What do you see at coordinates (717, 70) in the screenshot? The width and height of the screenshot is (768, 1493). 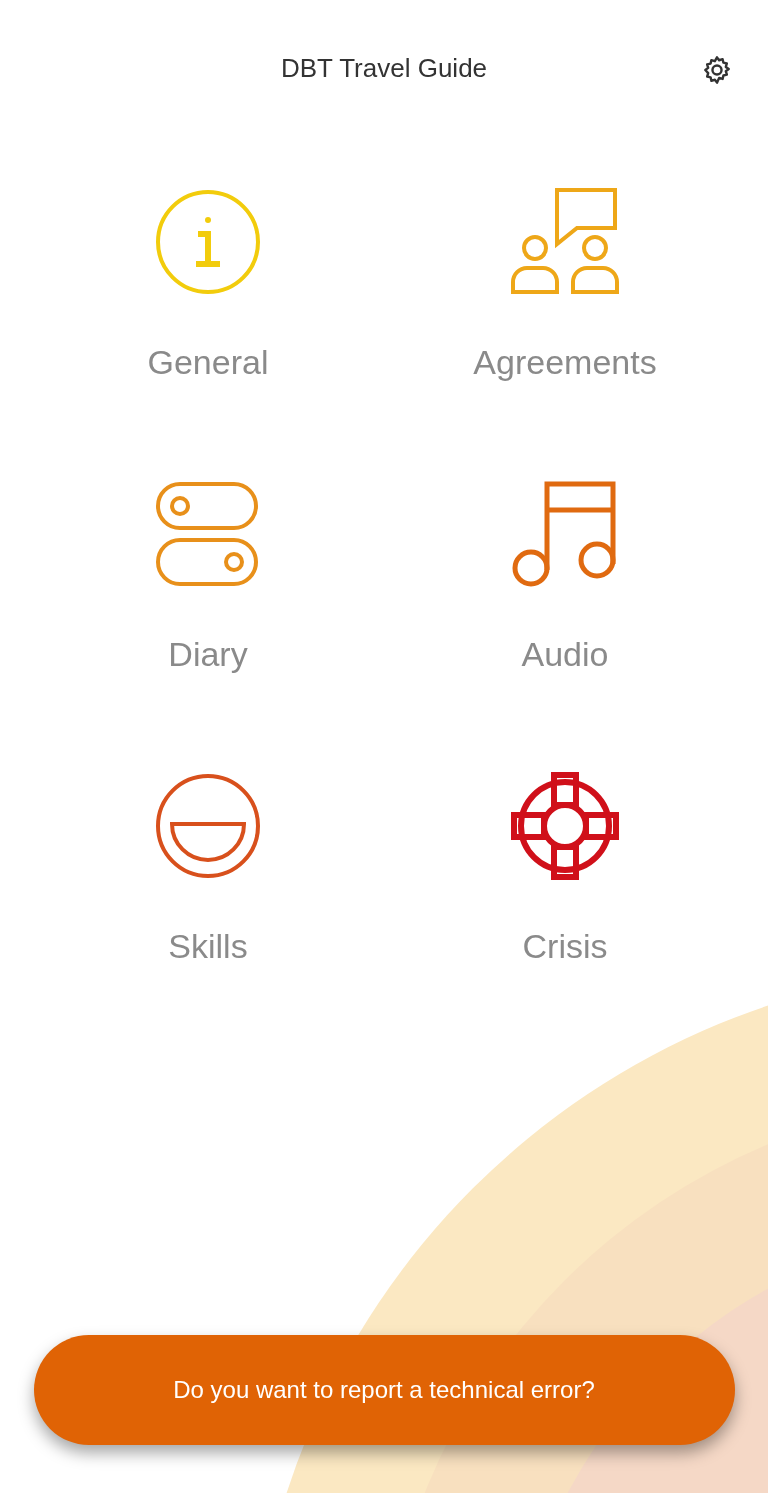 I see `settings-icon` at bounding box center [717, 70].